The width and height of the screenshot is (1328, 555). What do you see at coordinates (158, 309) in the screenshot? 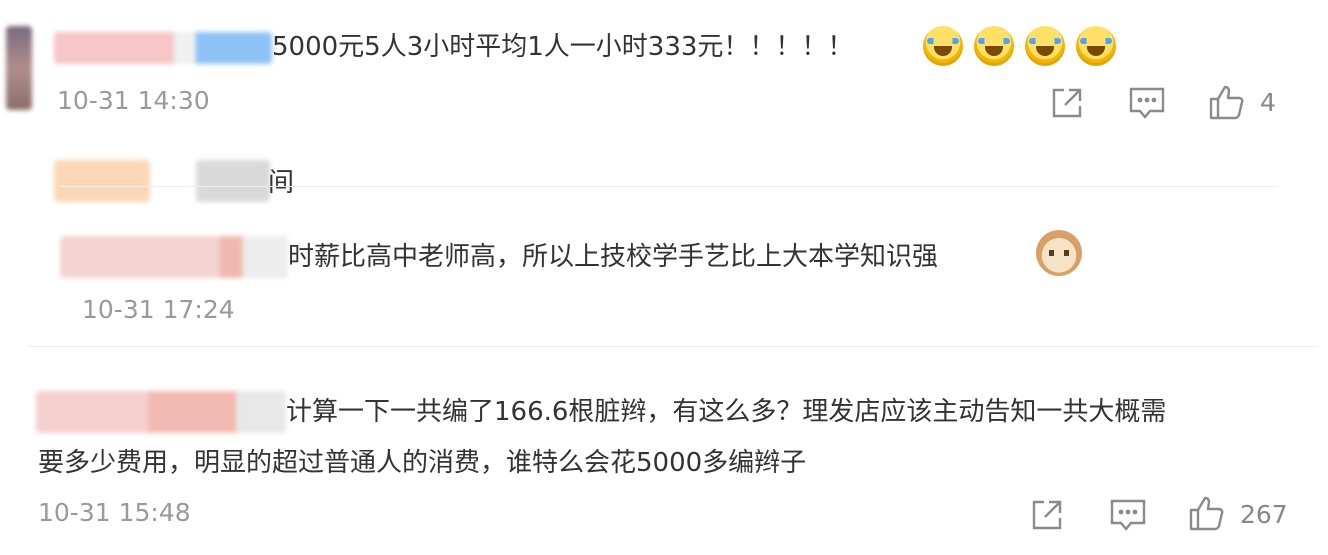
I see `reply-timestamp: 10-31 17:24` at bounding box center [158, 309].